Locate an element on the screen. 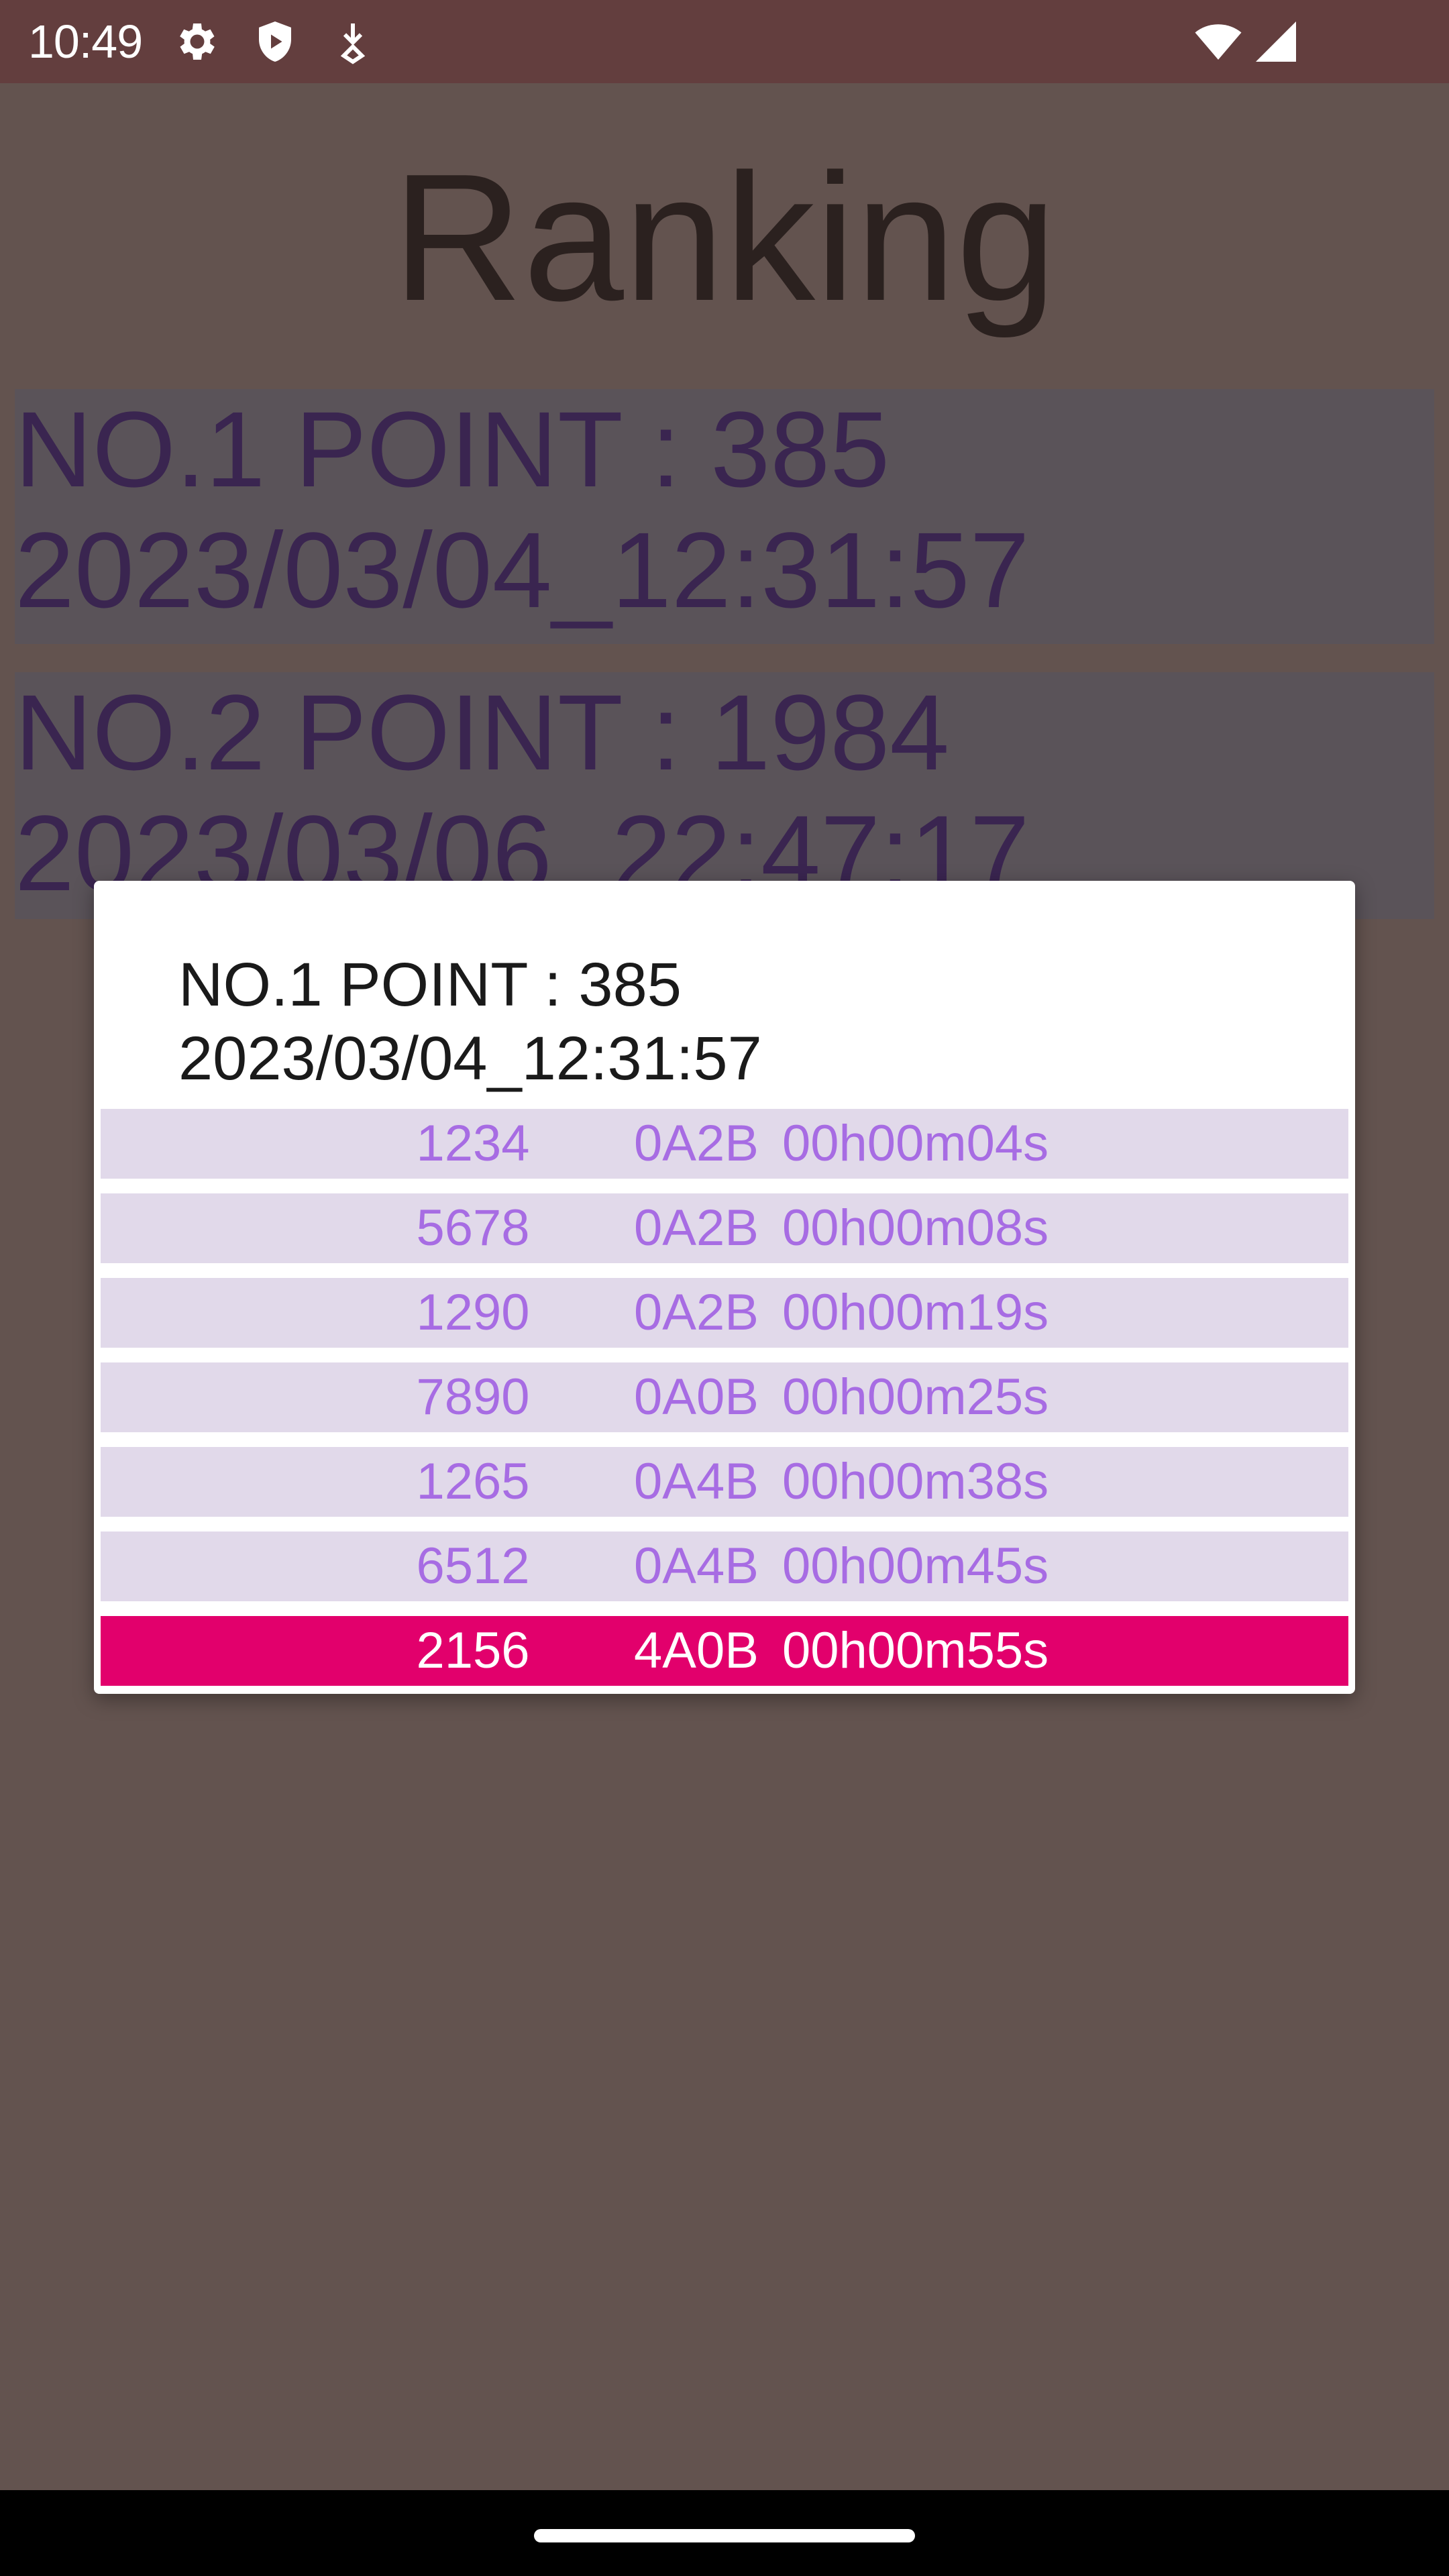 This screenshot has width=1449, height=2576. wifi-icon is located at coordinates (1218, 42).